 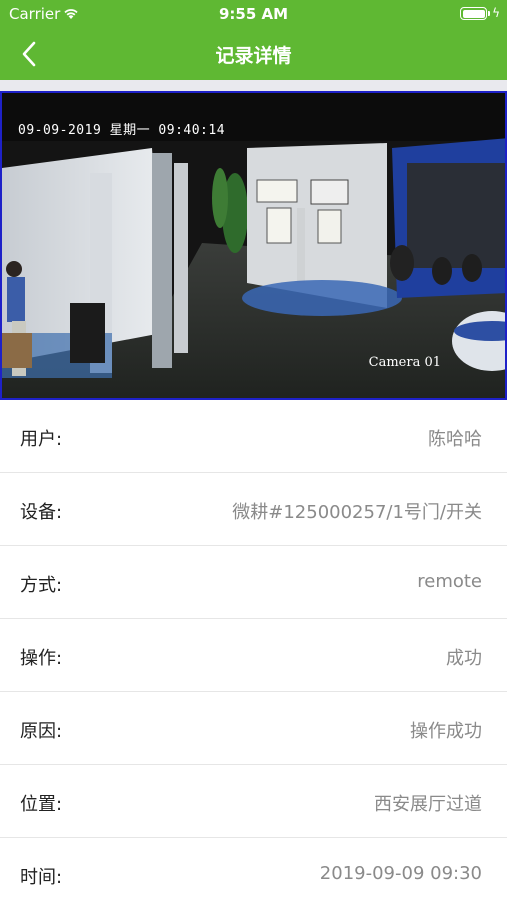 I want to click on detail-row-device: 设备: 微耕#125000257/1号门/开关, so click(x=253, y=509).